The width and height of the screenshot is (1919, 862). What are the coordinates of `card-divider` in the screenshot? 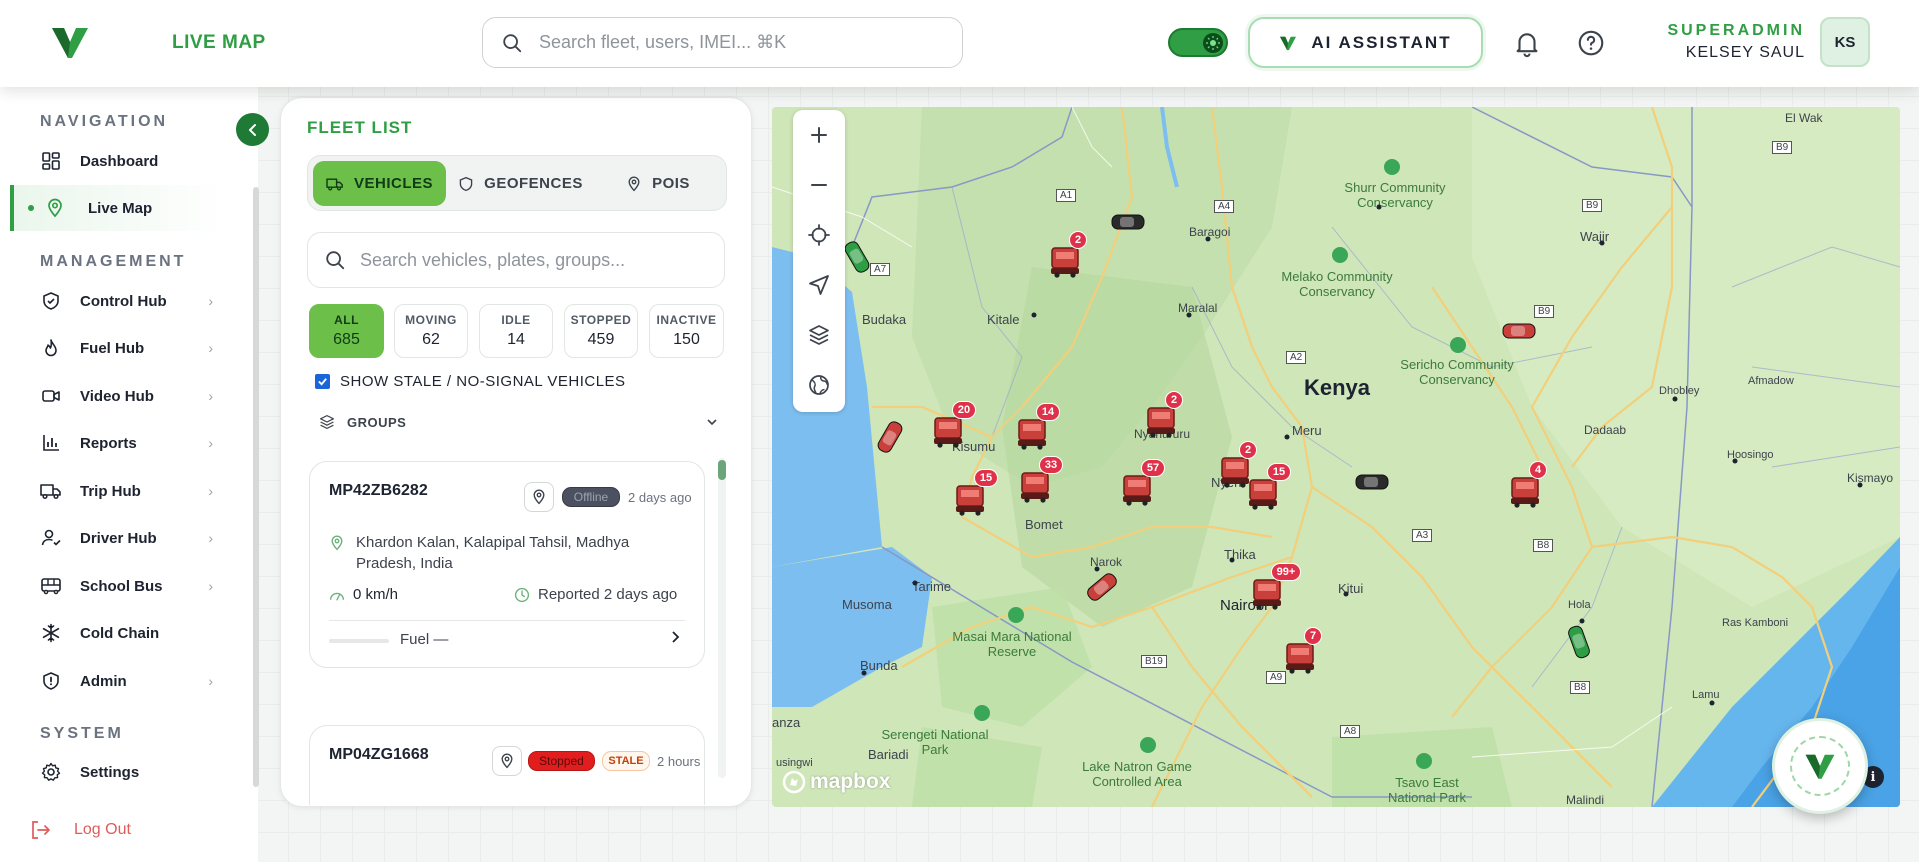 It's located at (507, 620).